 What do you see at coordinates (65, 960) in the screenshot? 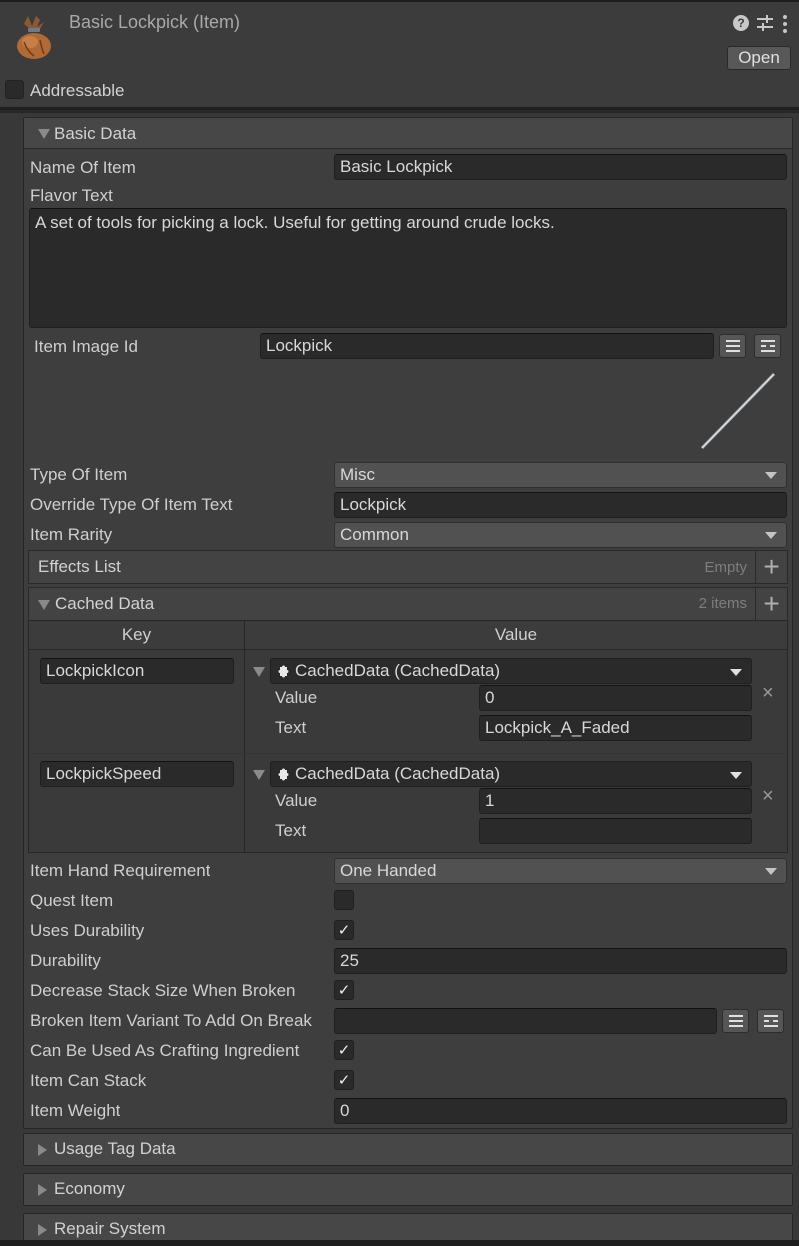
I see `durability-label: Durability` at bounding box center [65, 960].